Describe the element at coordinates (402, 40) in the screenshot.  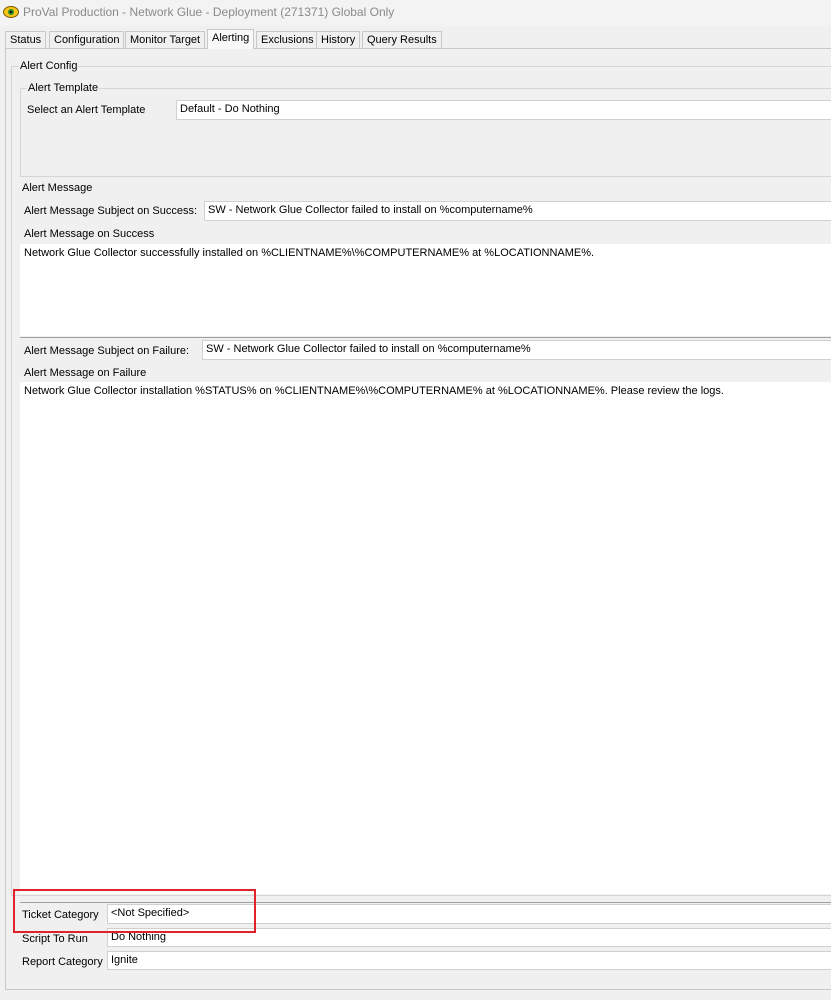
I see `tab-query-results: Query Results` at that location.